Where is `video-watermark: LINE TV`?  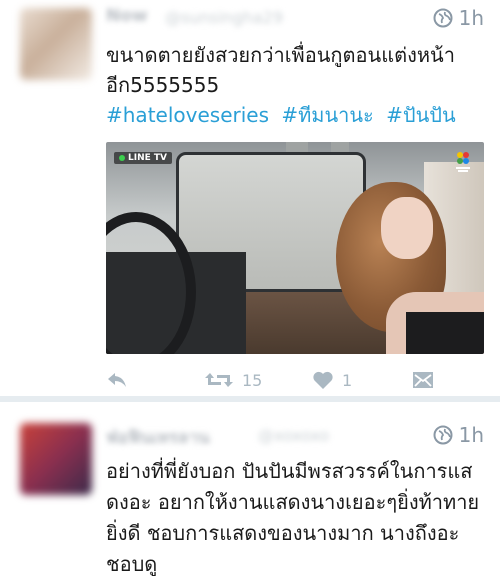 video-watermark: LINE TV is located at coordinates (143, 158).